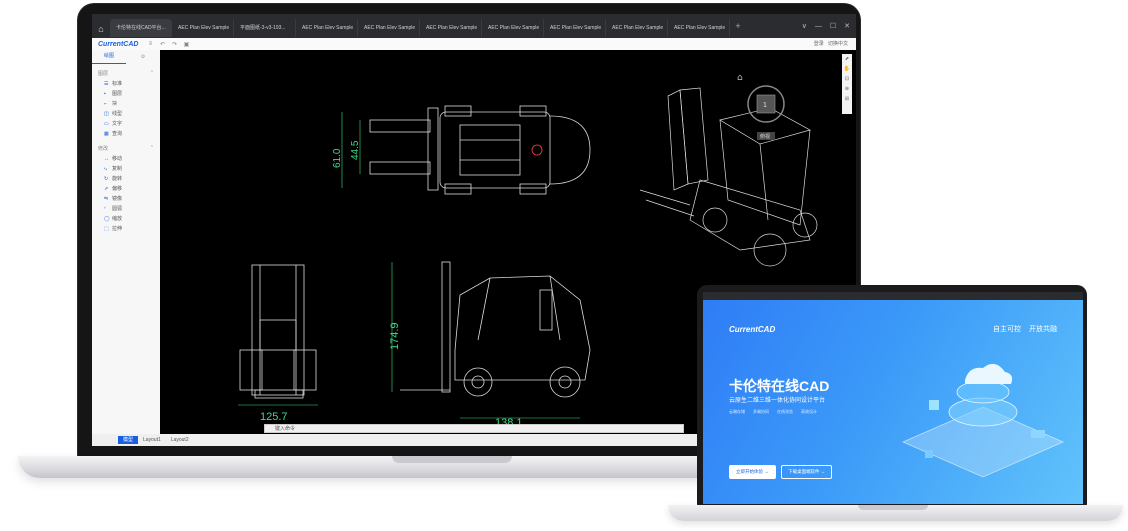 Image resolution: width=1128 pixels, height=531 pixels. What do you see at coordinates (126, 146) in the screenshot?
I see `section-modify-header: 修改 ⌃` at bounding box center [126, 146].